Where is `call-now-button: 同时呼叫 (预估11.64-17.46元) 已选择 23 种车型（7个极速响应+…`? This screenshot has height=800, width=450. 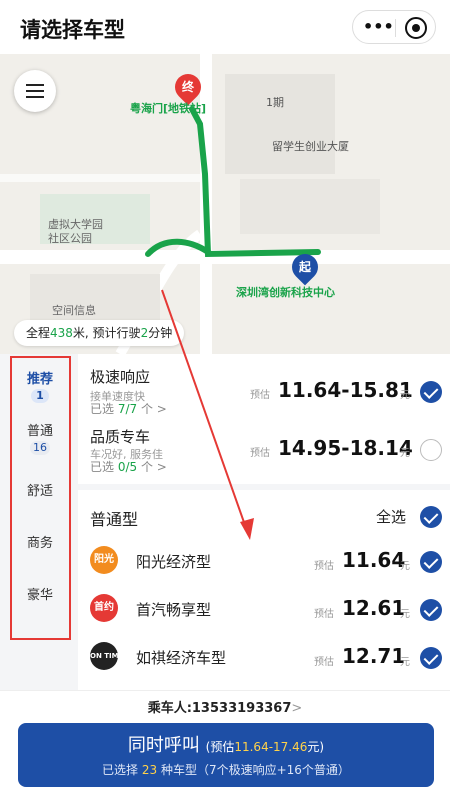 call-now-button: 同时呼叫 (预估11.64-17.46元) 已选择 23 种车型（7个极速响应+… is located at coordinates (226, 755).